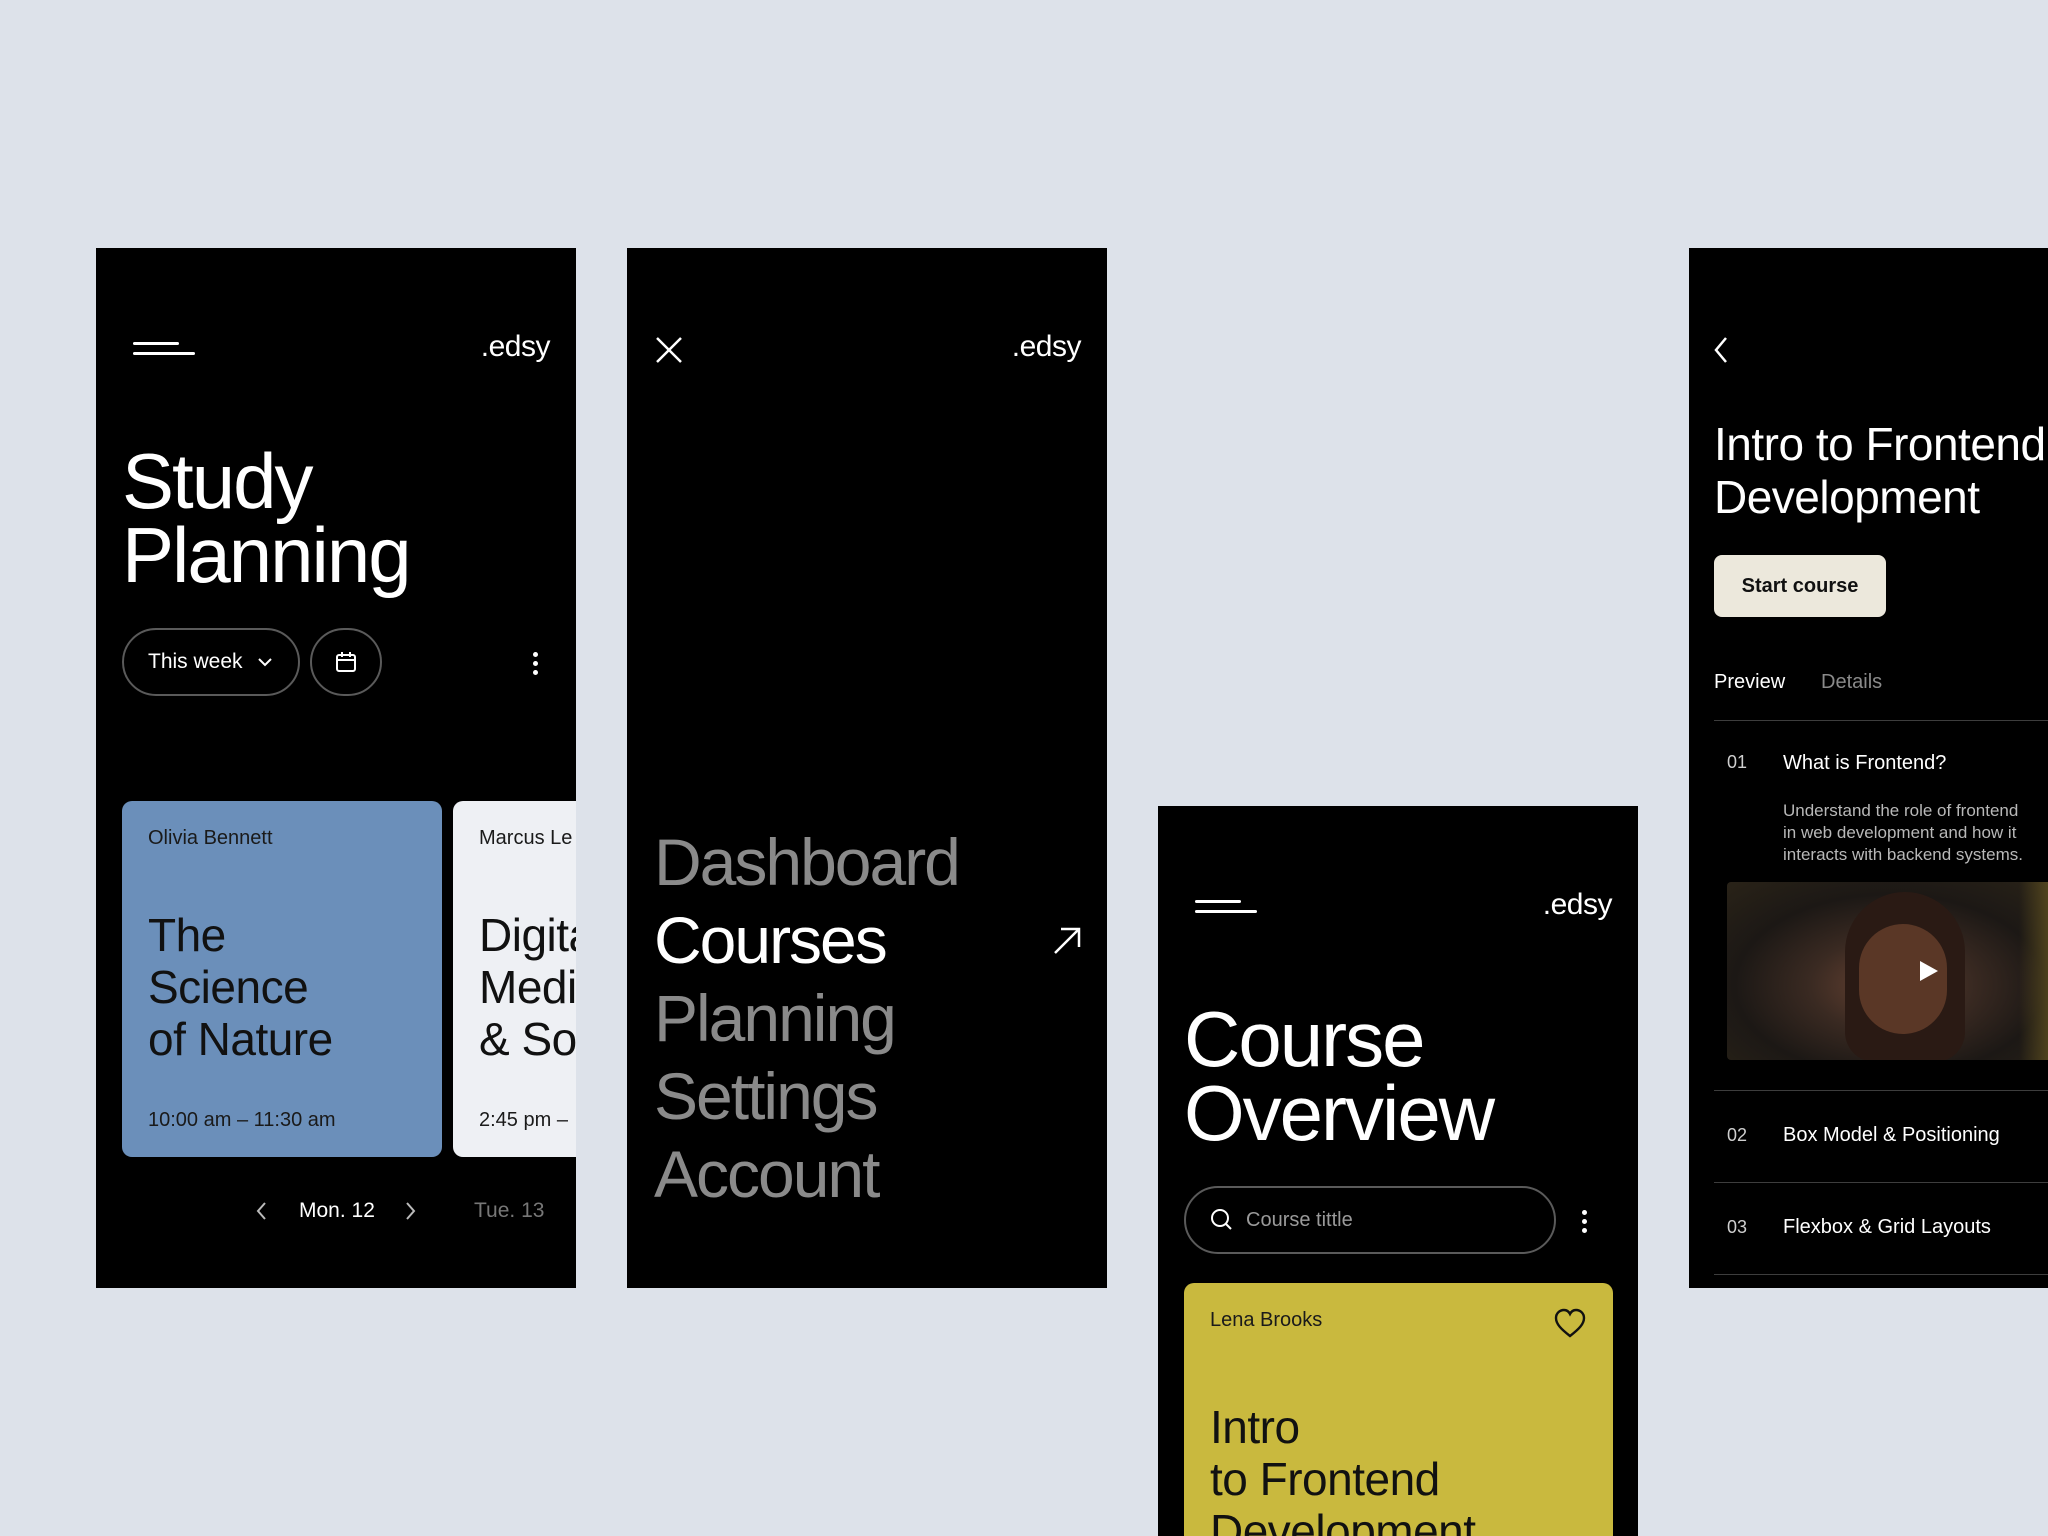 Image resolution: width=2048 pixels, height=1536 pixels. Describe the element at coordinates (806, 1174) in the screenshot. I see `menu-item-account: Account` at that location.